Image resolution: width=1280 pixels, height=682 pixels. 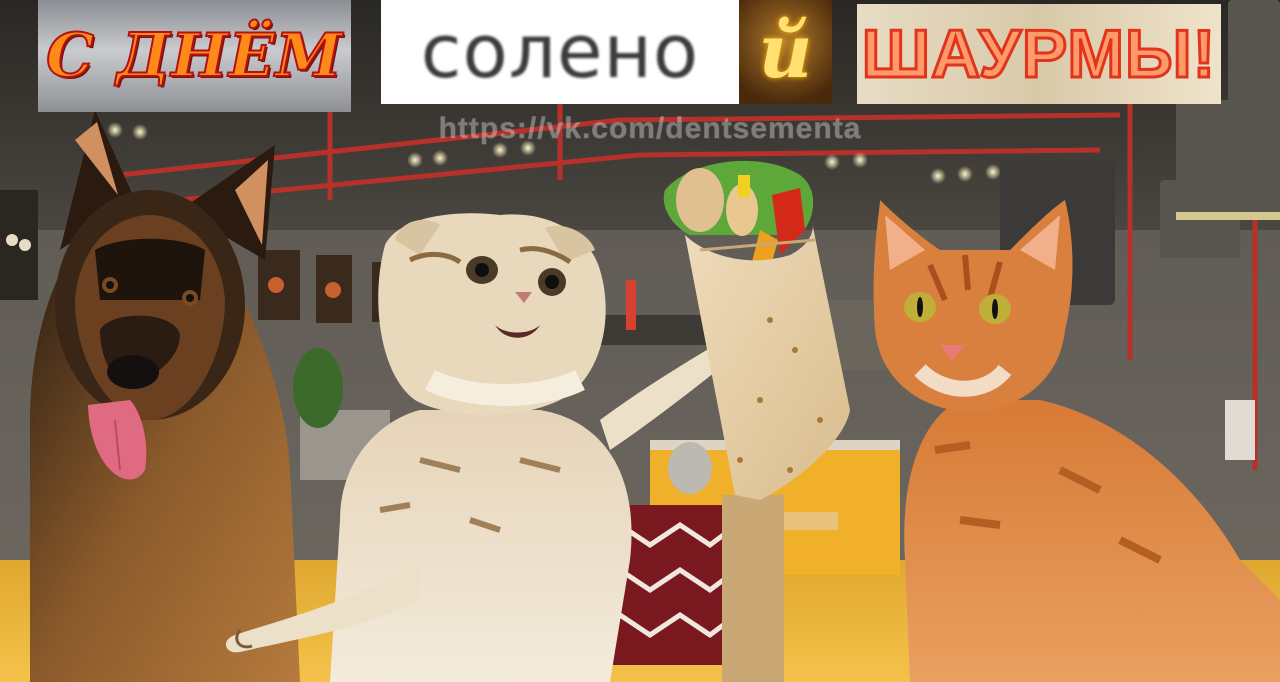 I want to click on bar-stool, so click(x=809, y=521).